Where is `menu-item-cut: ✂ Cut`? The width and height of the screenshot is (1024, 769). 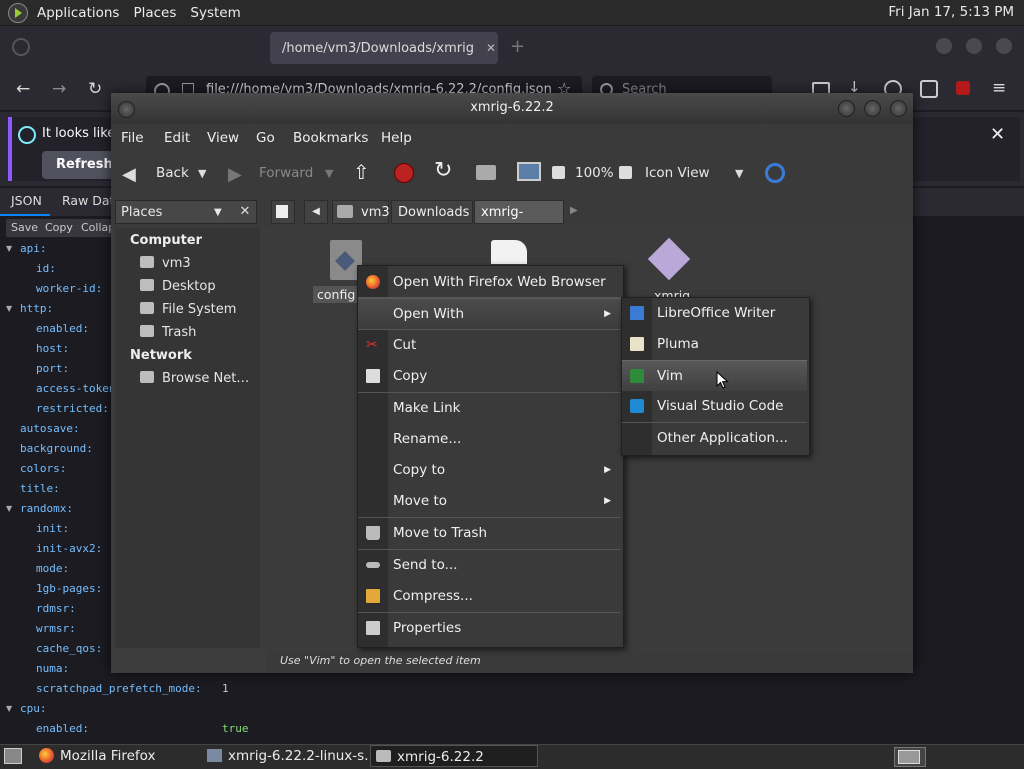 menu-item-cut: ✂ Cut is located at coordinates (489, 345).